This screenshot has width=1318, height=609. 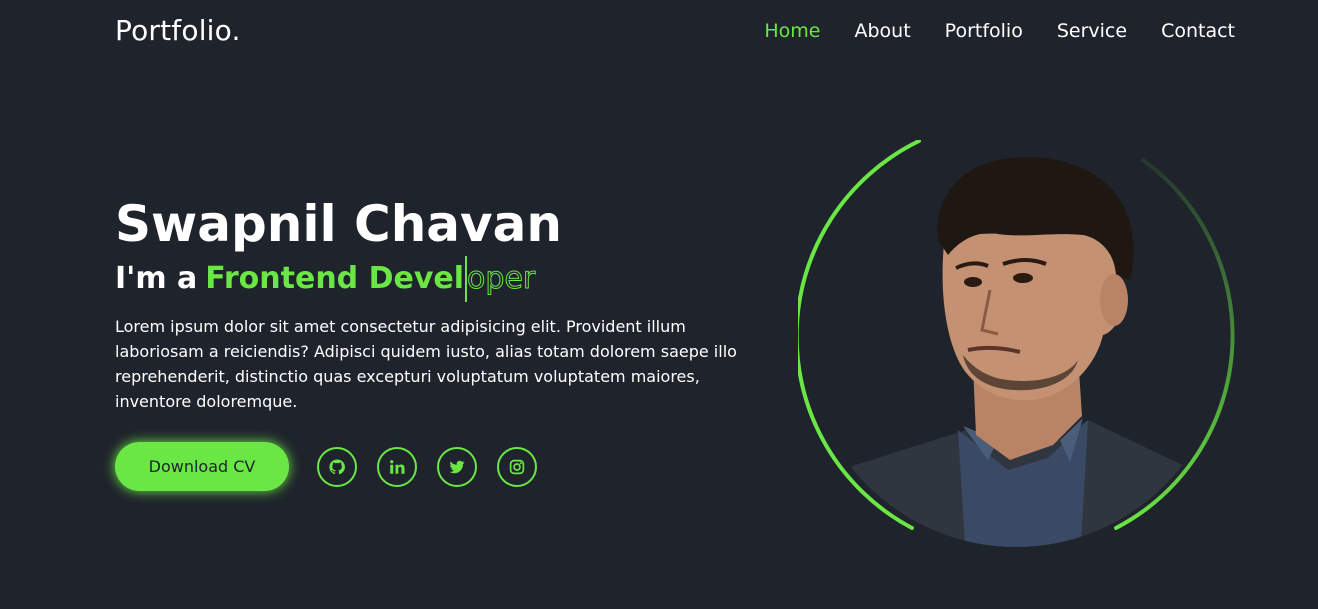 I want to click on role-prefix: I'm a, so click(x=156, y=278).